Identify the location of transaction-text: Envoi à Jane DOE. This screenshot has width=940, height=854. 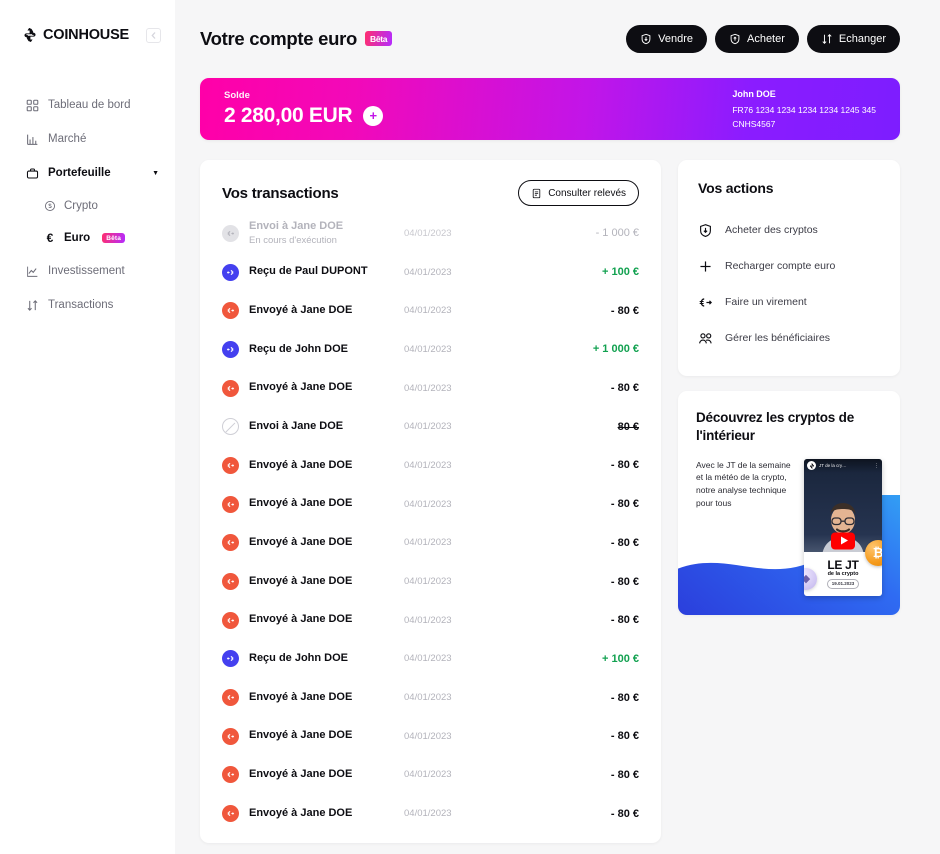
(296, 427).